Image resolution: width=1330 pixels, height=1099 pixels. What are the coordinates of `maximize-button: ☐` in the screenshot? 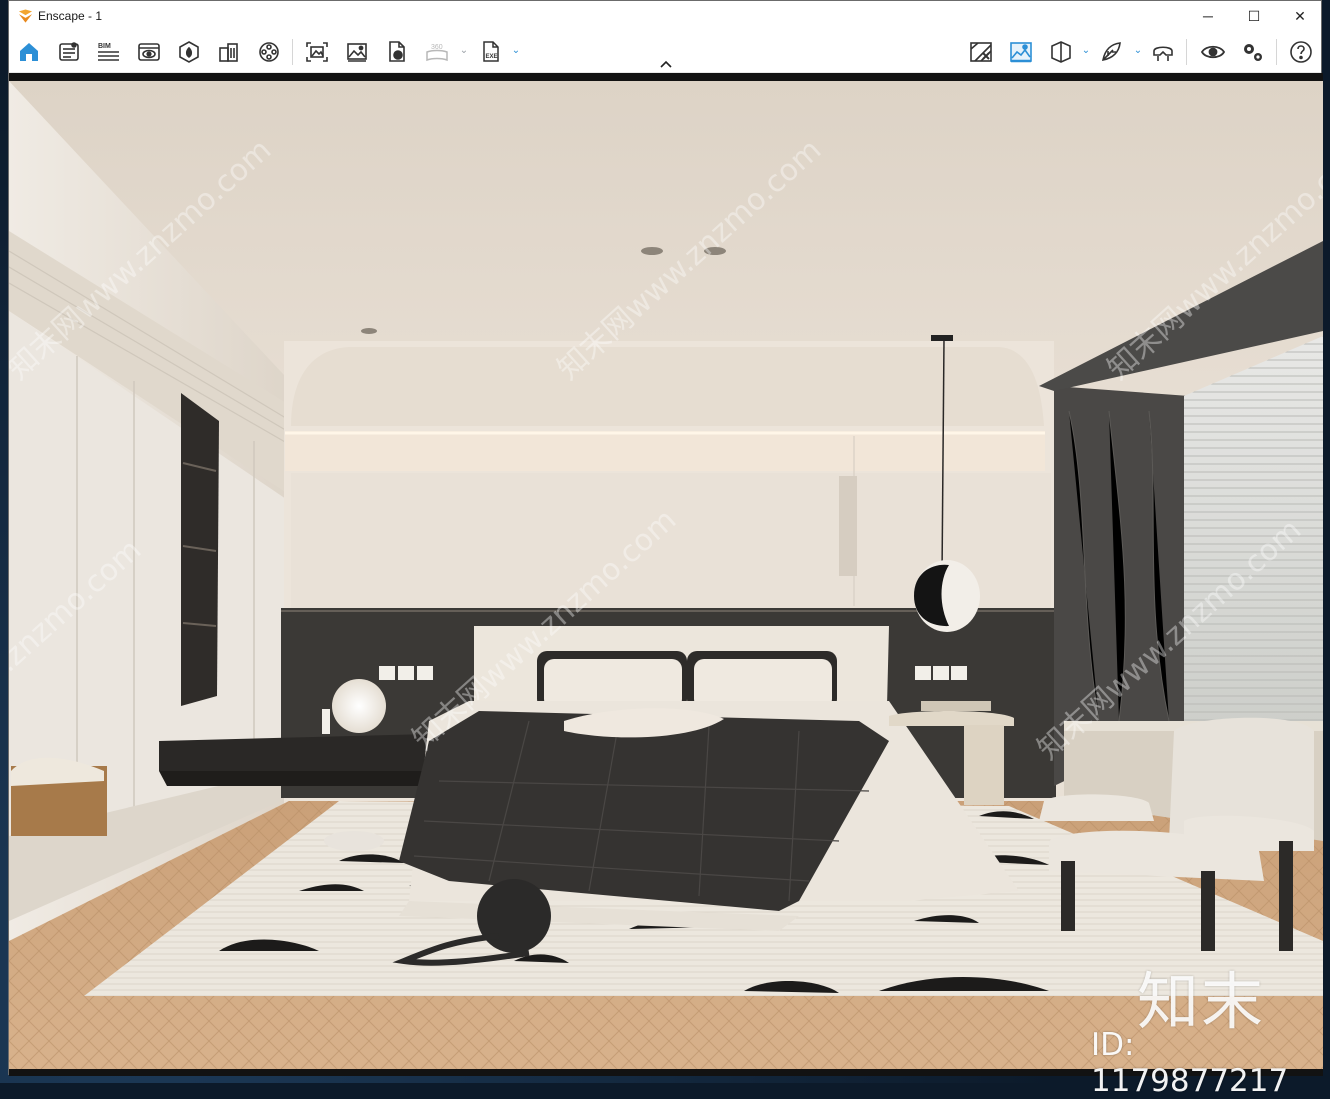 It's located at (1254, 16).